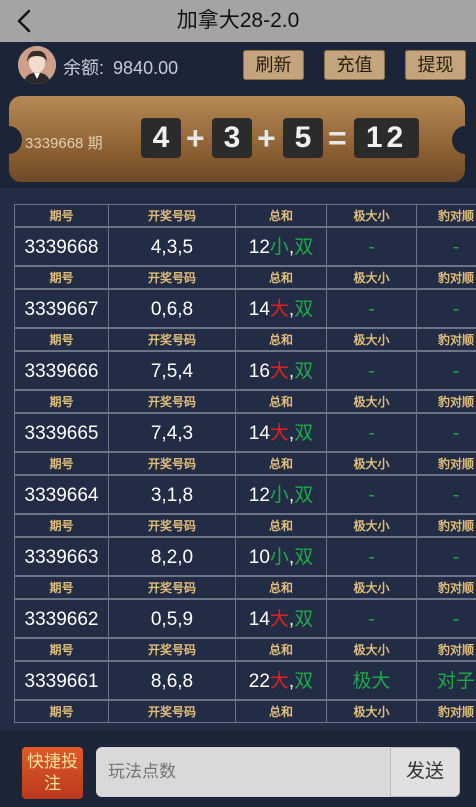  Describe the element at coordinates (245, 308) in the screenshot. I see `table-row: 3339667 0,6,8 14大,双 - -` at that location.